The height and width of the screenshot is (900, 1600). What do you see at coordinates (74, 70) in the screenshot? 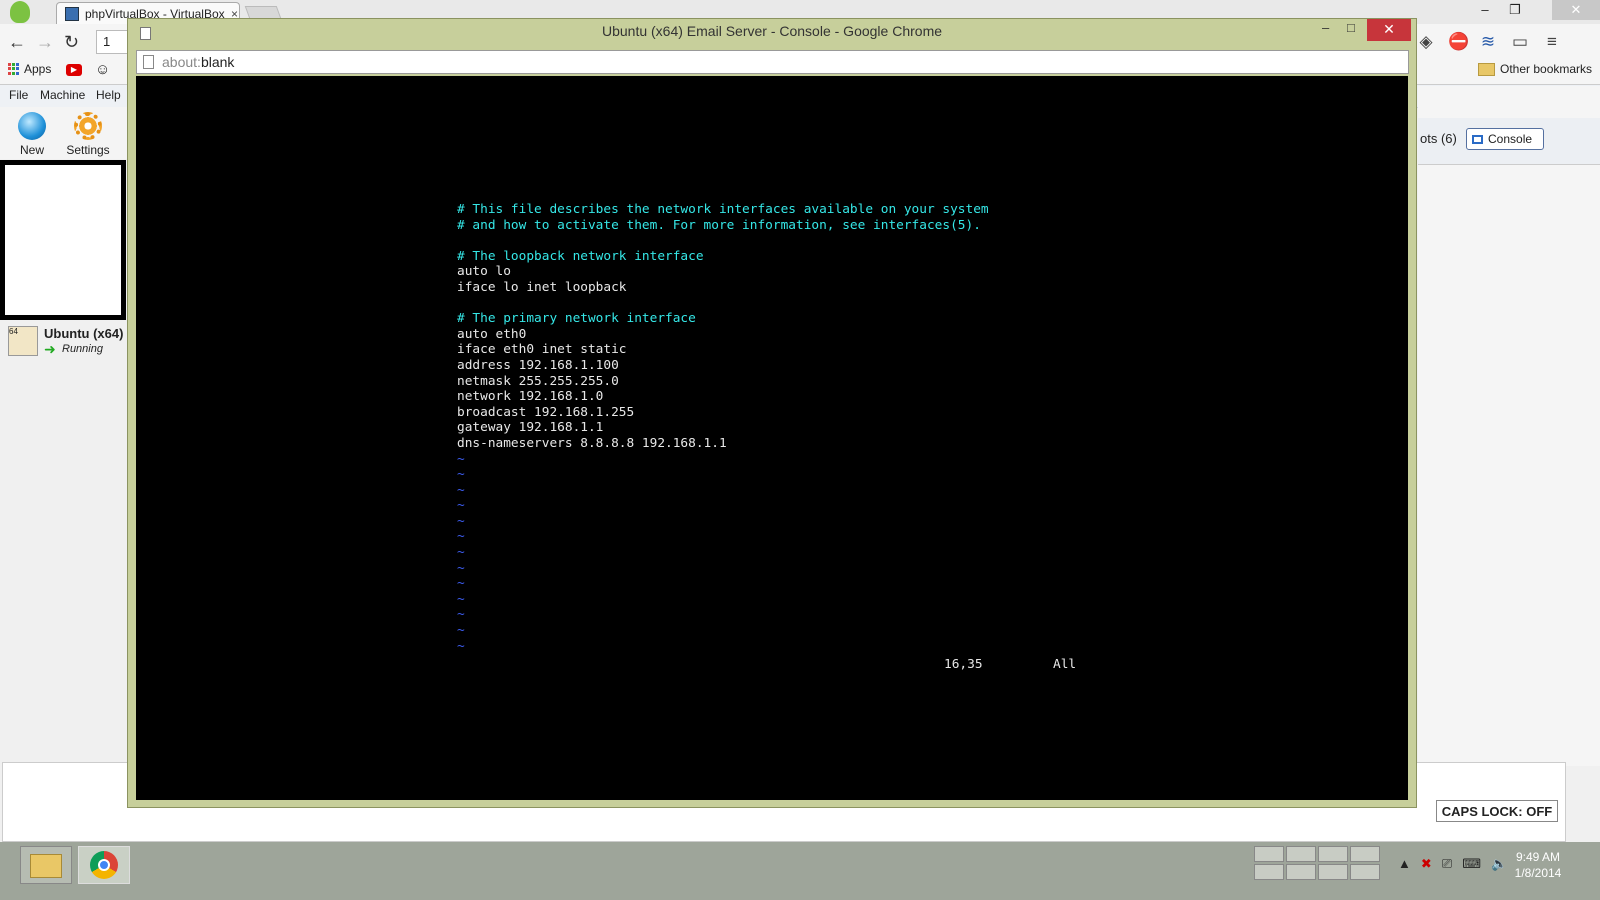
I see `youtube-icon: ▶` at bounding box center [74, 70].